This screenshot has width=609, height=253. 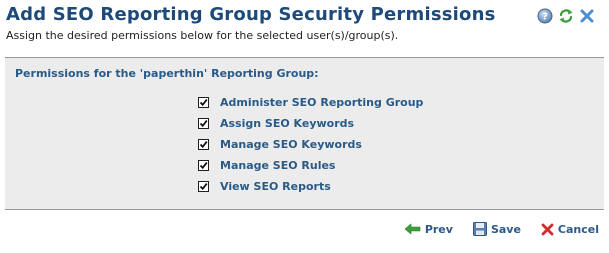 I want to click on checkbox-view-reports, so click(x=203, y=186).